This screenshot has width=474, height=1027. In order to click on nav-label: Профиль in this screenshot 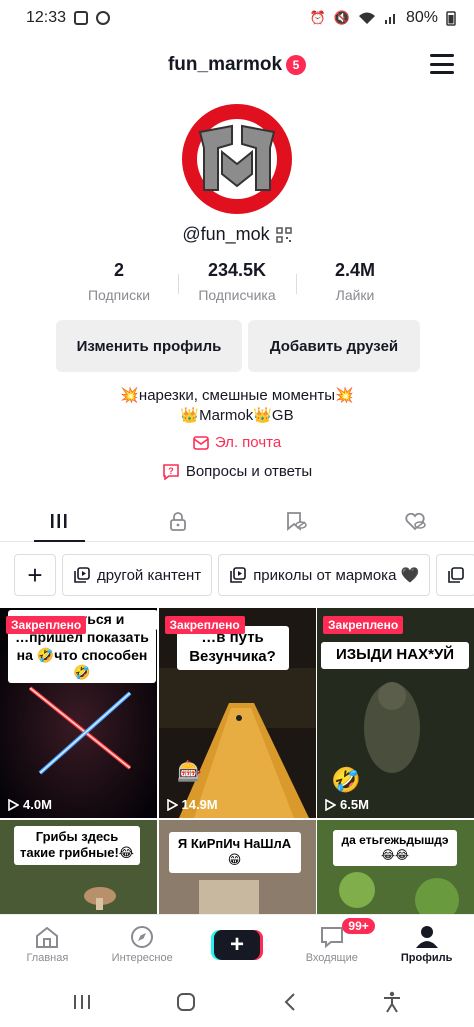, I will do `click(426, 958)`.